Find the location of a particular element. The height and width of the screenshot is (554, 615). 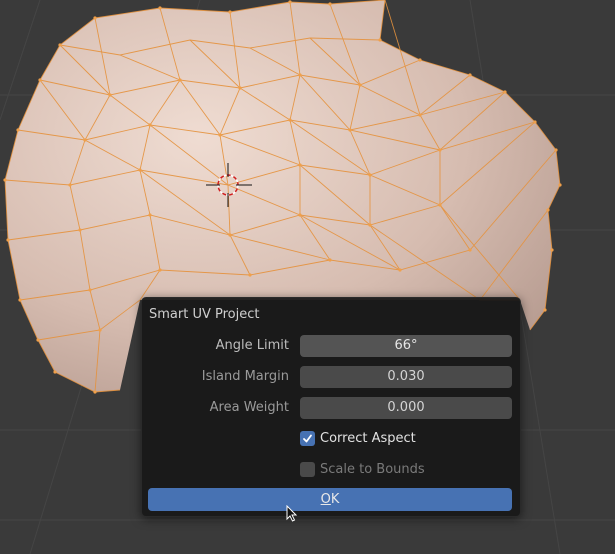

dialog-title: Smart UV Project is located at coordinates (204, 314).